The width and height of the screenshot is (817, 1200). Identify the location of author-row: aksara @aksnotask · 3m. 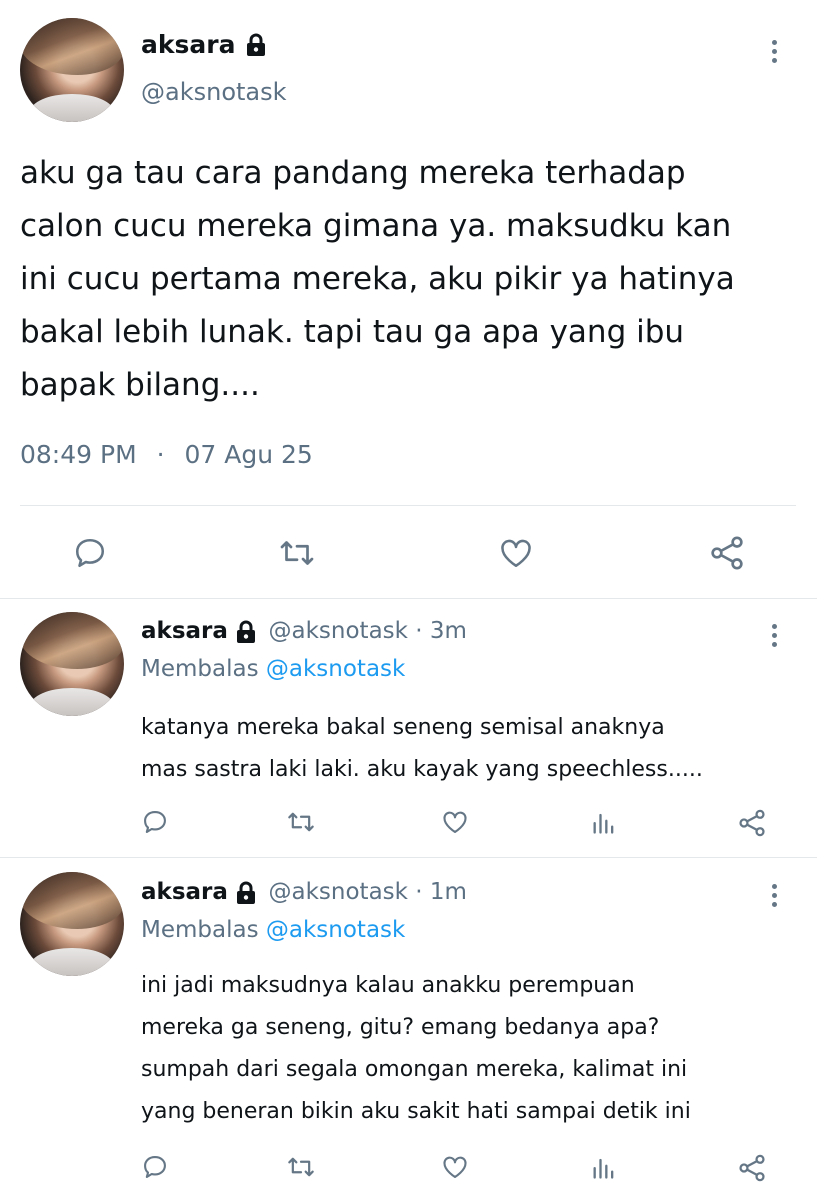
(304, 631).